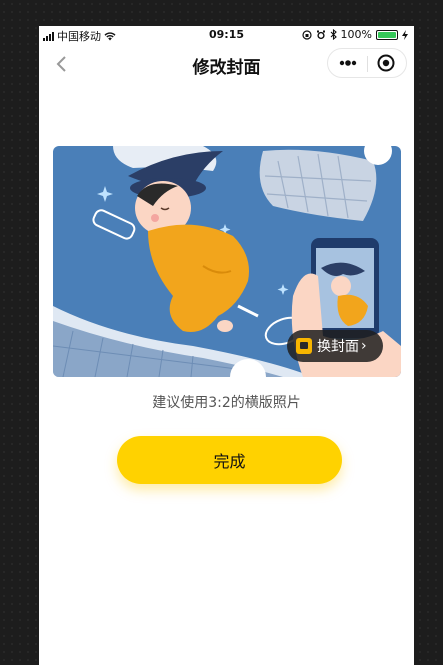 The image size is (443, 665). Describe the element at coordinates (364, 346) in the screenshot. I see `chevron-right-icon: ›` at that location.